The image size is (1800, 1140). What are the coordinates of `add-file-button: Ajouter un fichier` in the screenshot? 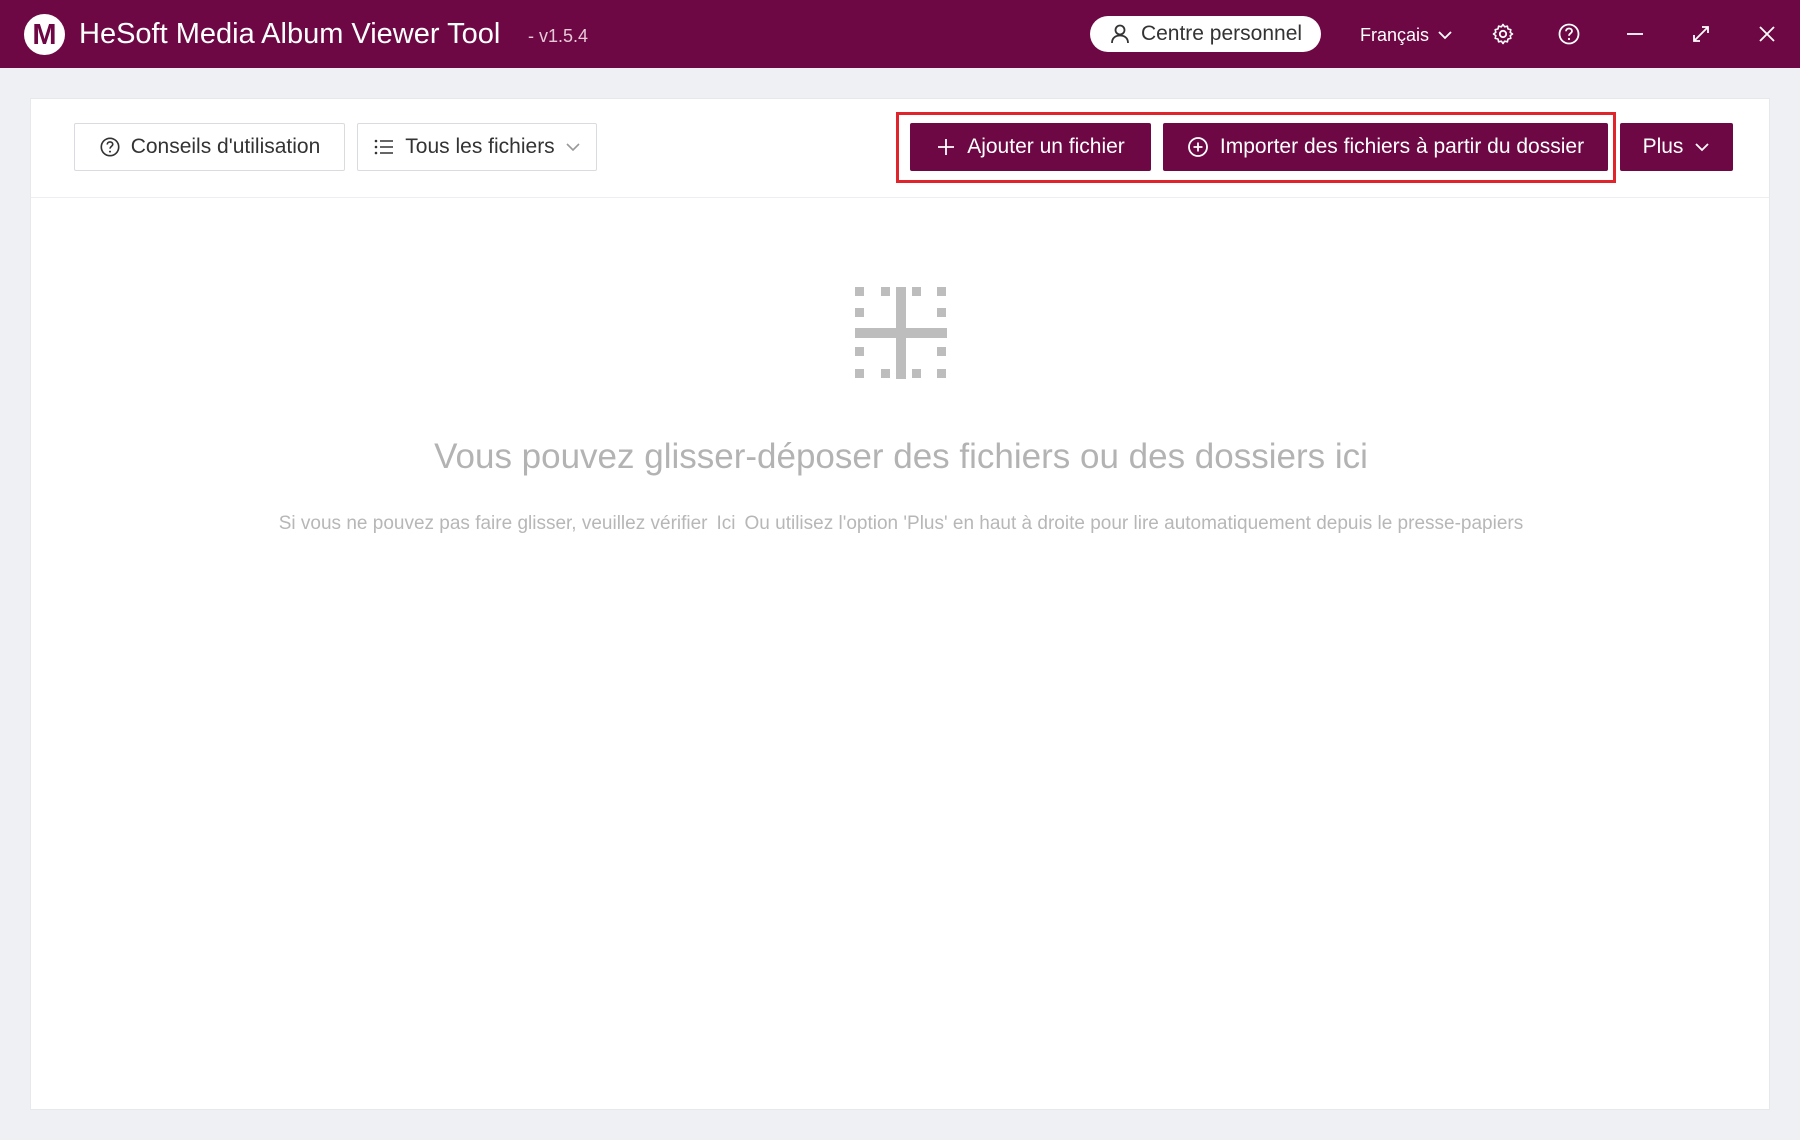 It's located at (1030, 147).